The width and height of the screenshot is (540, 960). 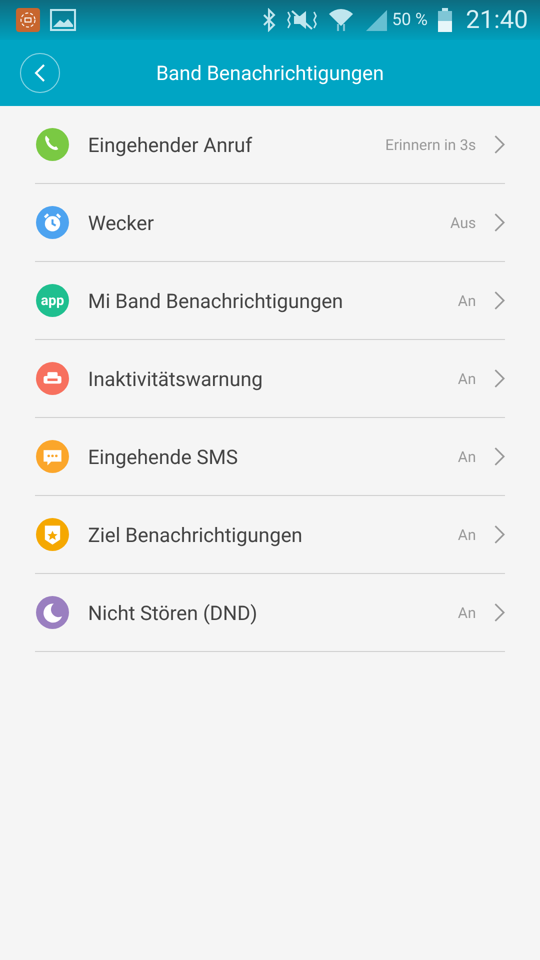 I want to click on settings-item: Wecker Aus, so click(x=270, y=223).